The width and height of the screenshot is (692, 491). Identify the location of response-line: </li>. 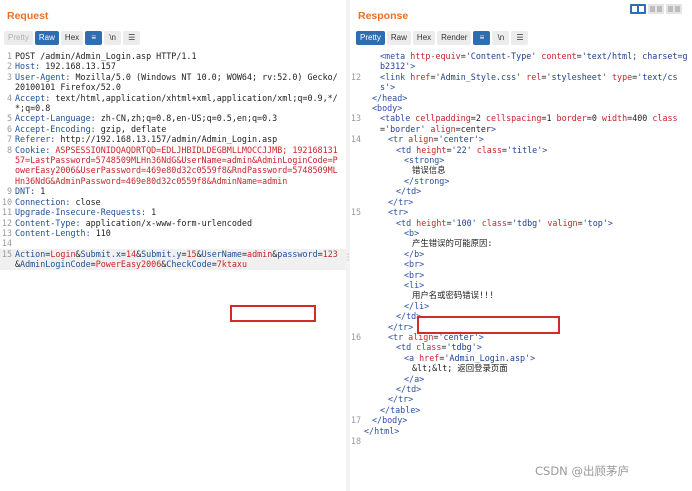
(521, 306).